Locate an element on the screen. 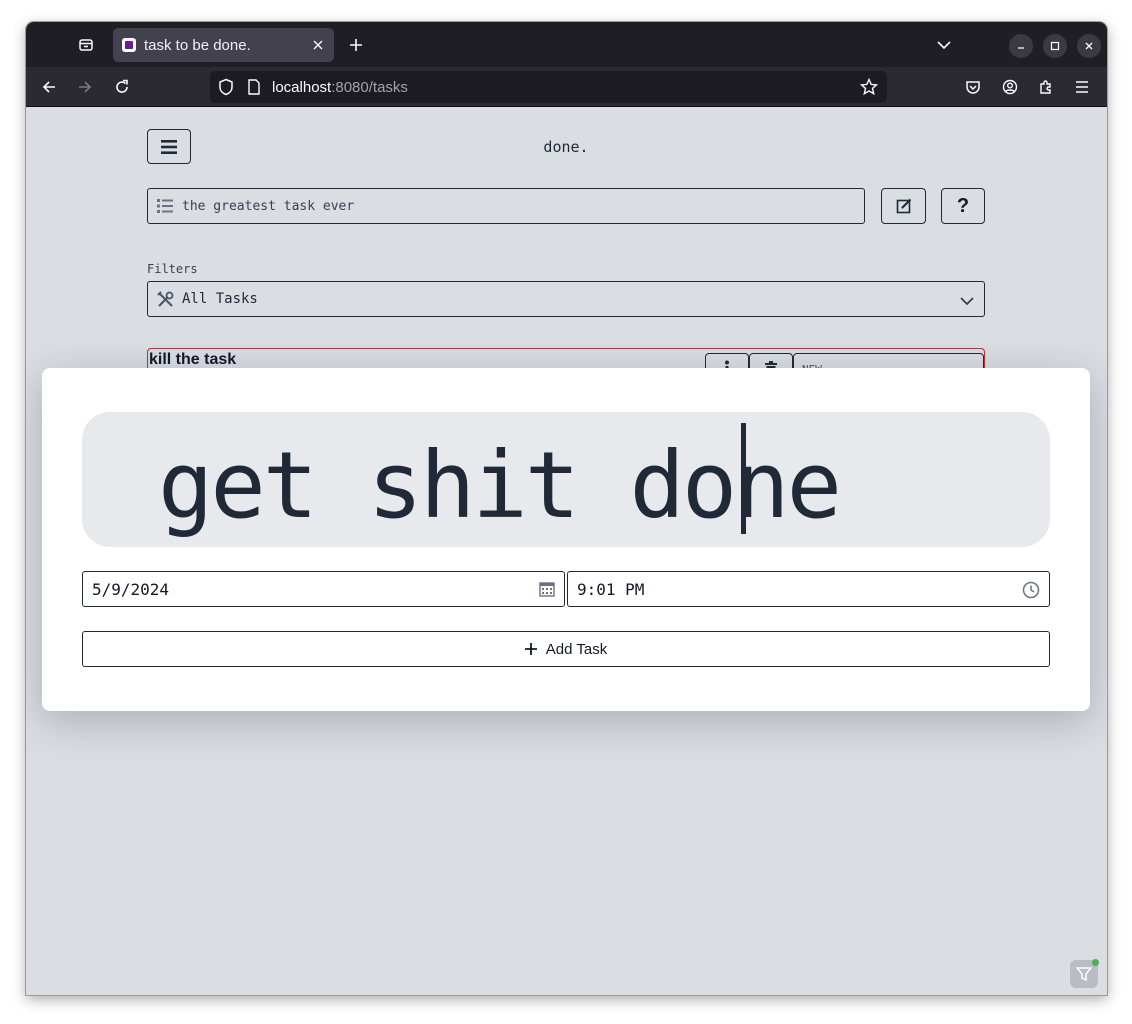 The height and width of the screenshot is (1024, 1132). menu-button is located at coordinates (169, 146).